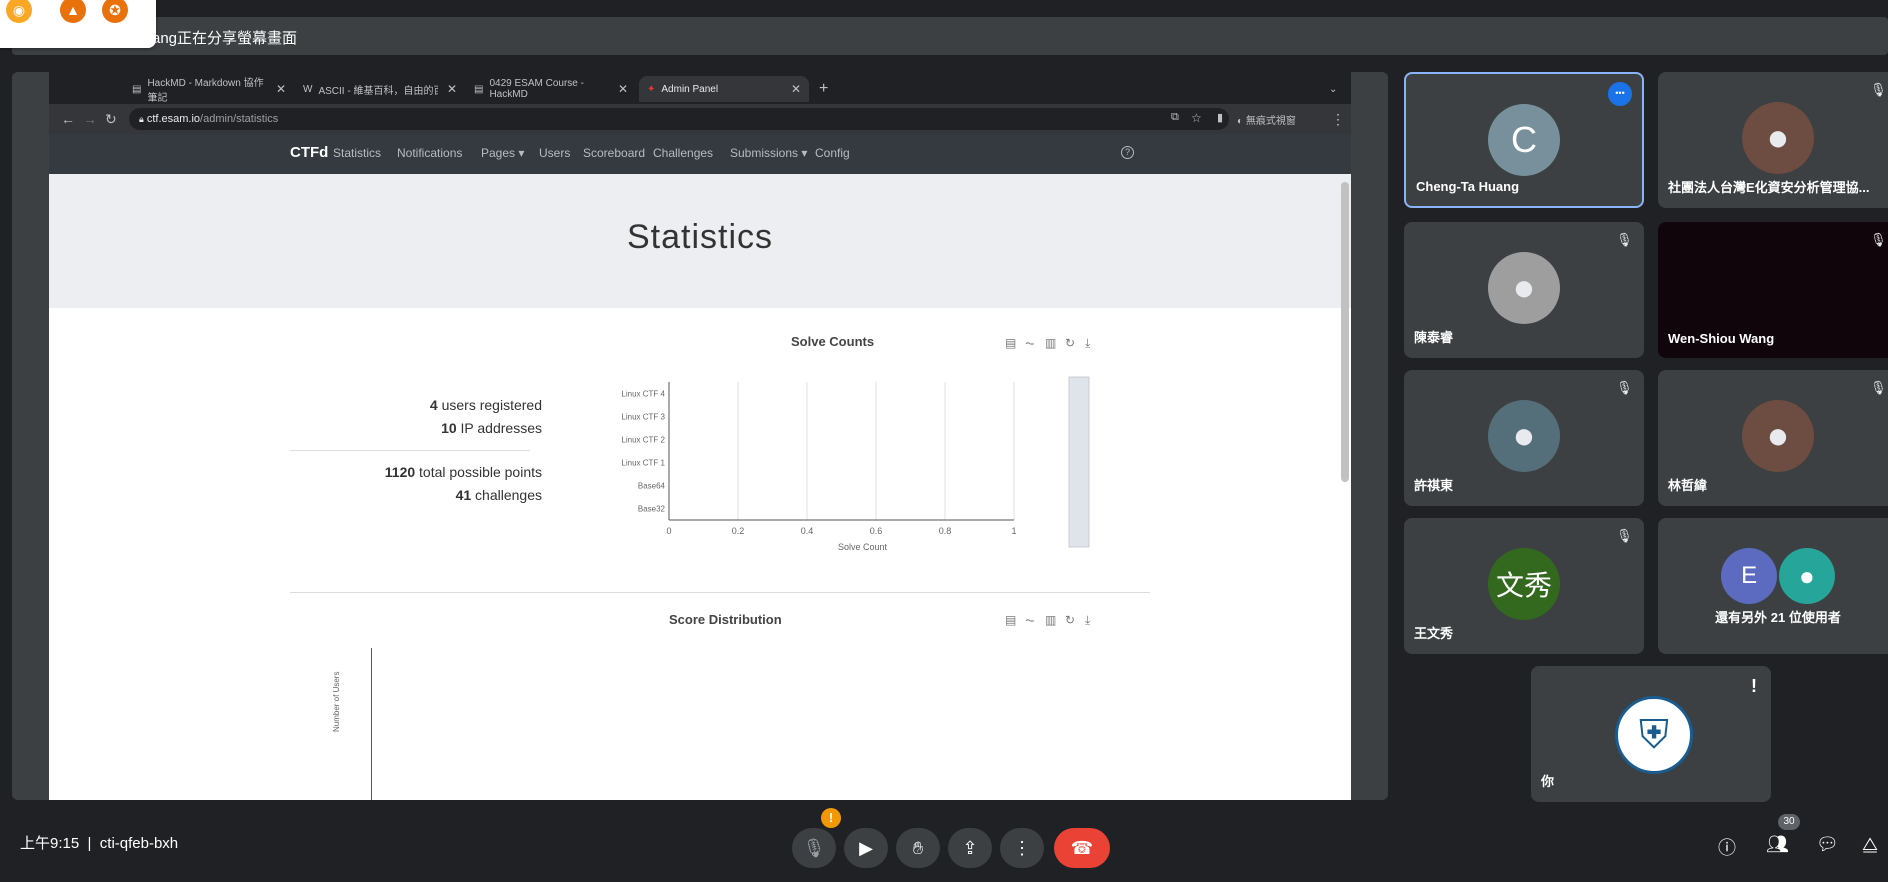 This screenshot has width=1888, height=882. What do you see at coordinates (1754, 686) in the screenshot?
I see `warning-icon: !` at bounding box center [1754, 686].